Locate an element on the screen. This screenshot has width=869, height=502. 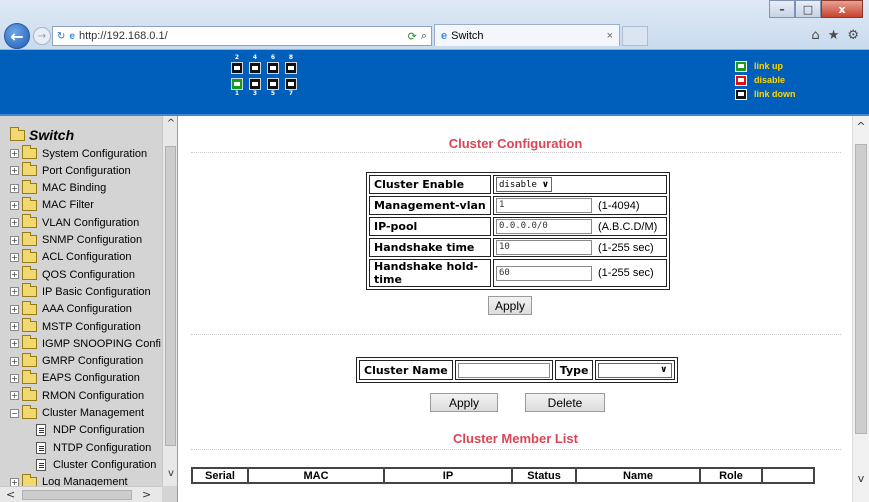
maximize-button: □ is located at coordinates (808, 9).